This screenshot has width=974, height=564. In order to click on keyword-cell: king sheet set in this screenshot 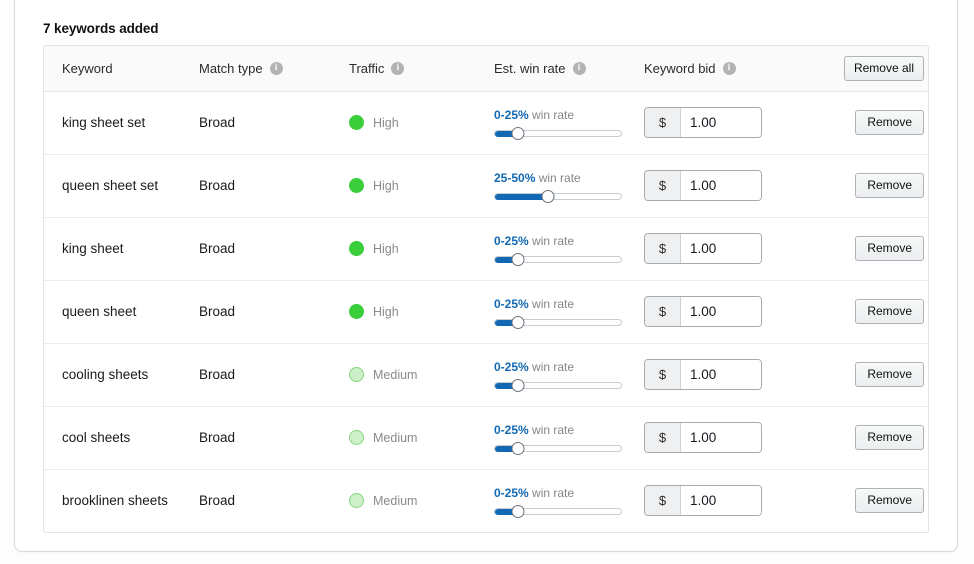, I will do `click(104, 122)`.